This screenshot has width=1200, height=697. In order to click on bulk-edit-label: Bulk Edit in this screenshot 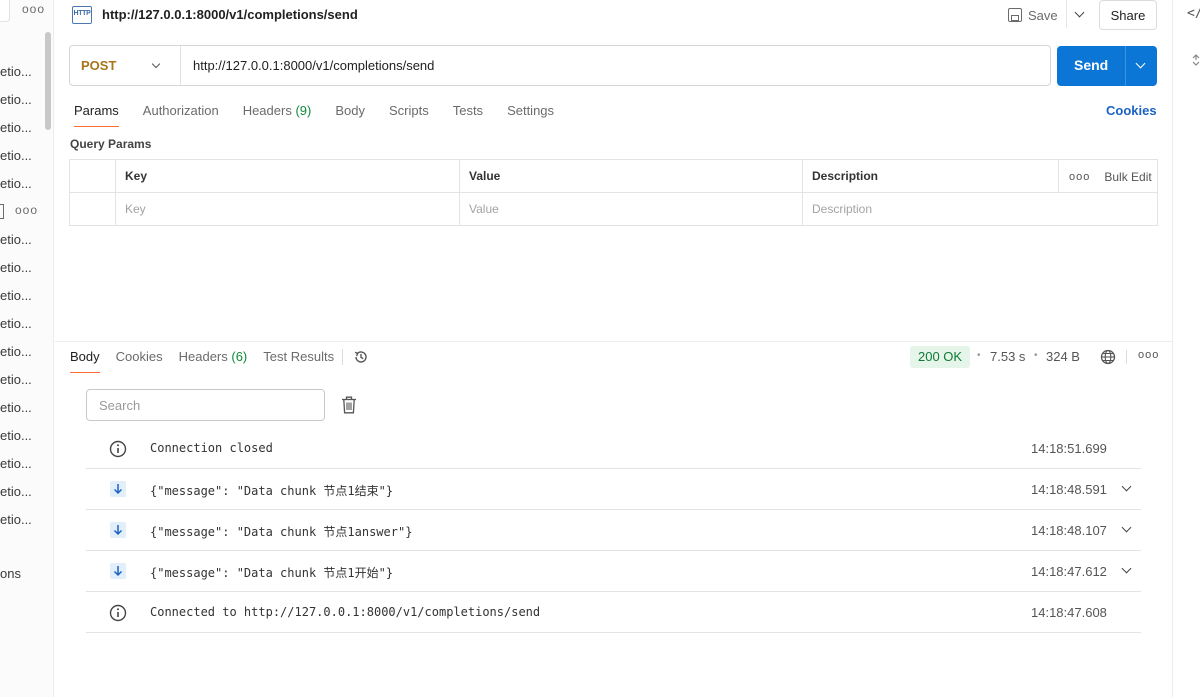, I will do `click(1128, 176)`.